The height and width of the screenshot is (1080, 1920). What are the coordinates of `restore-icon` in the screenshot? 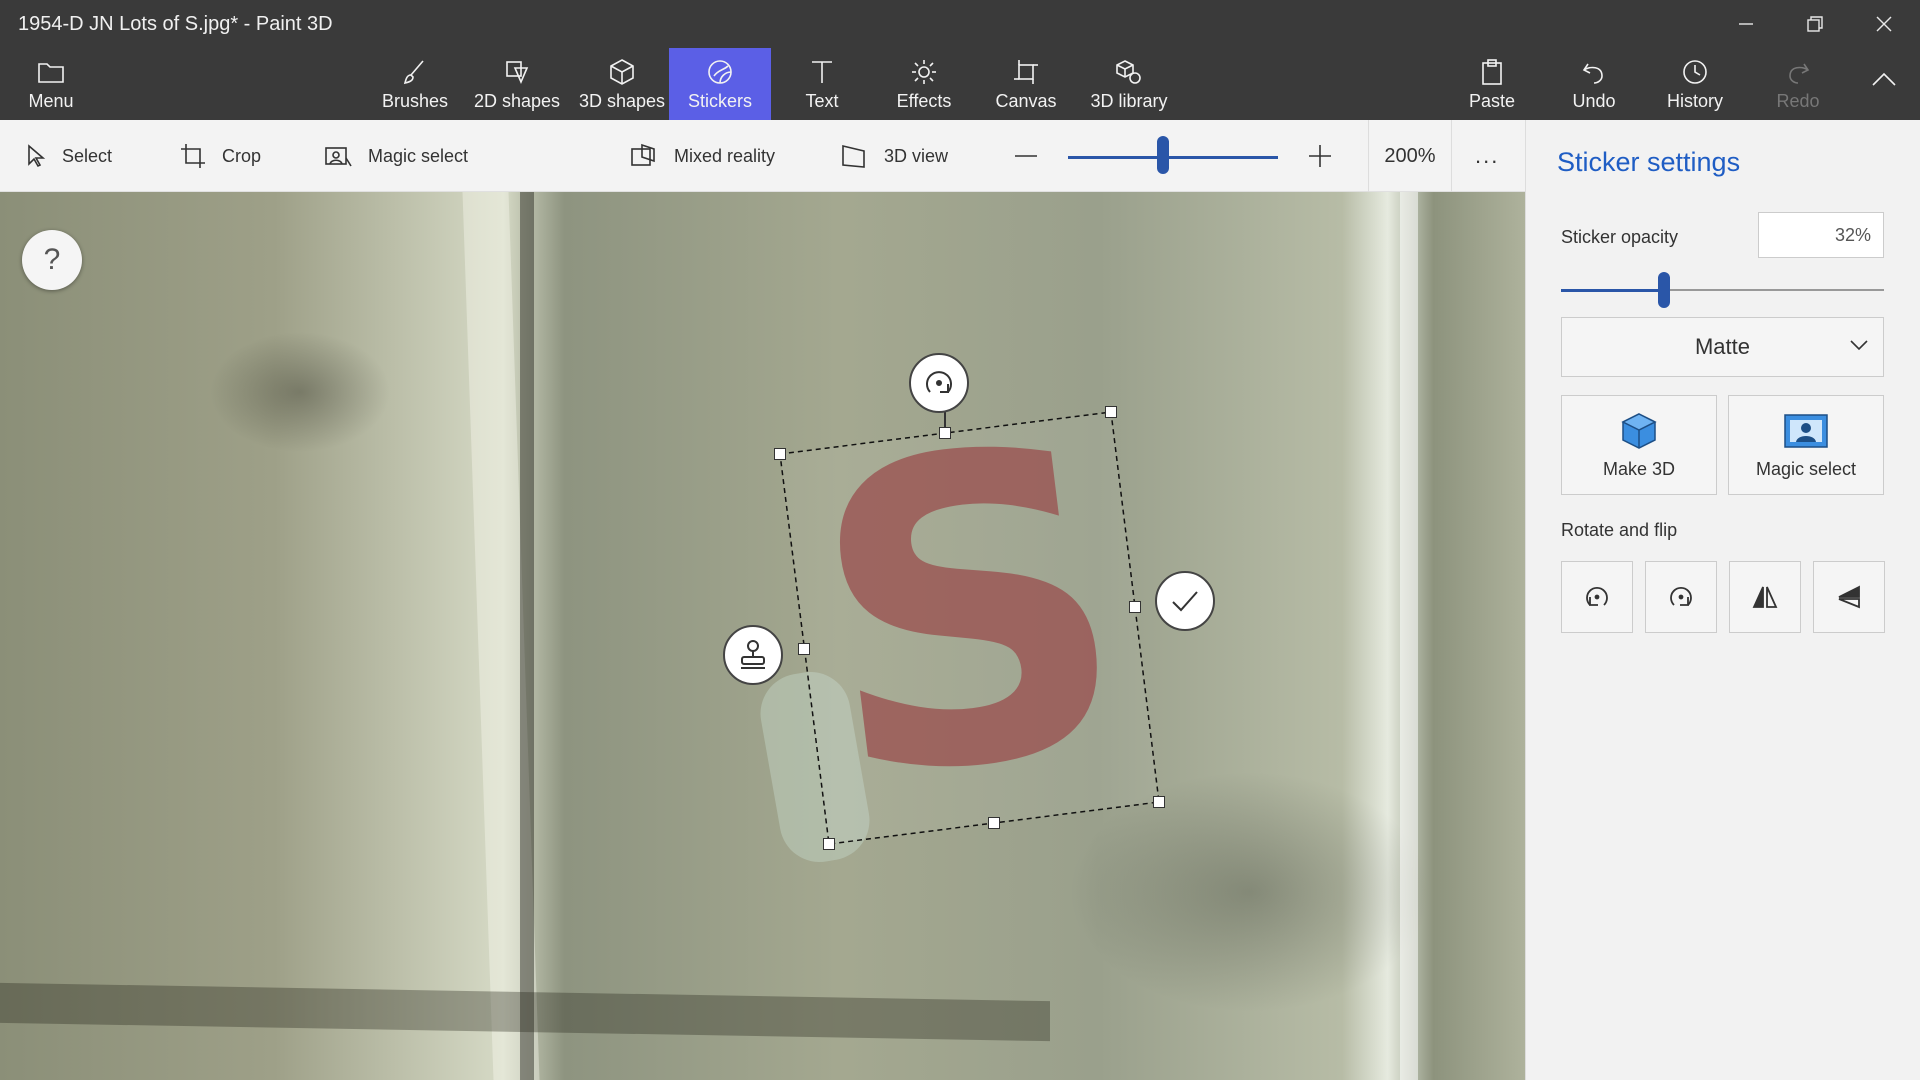 It's located at (1815, 24).